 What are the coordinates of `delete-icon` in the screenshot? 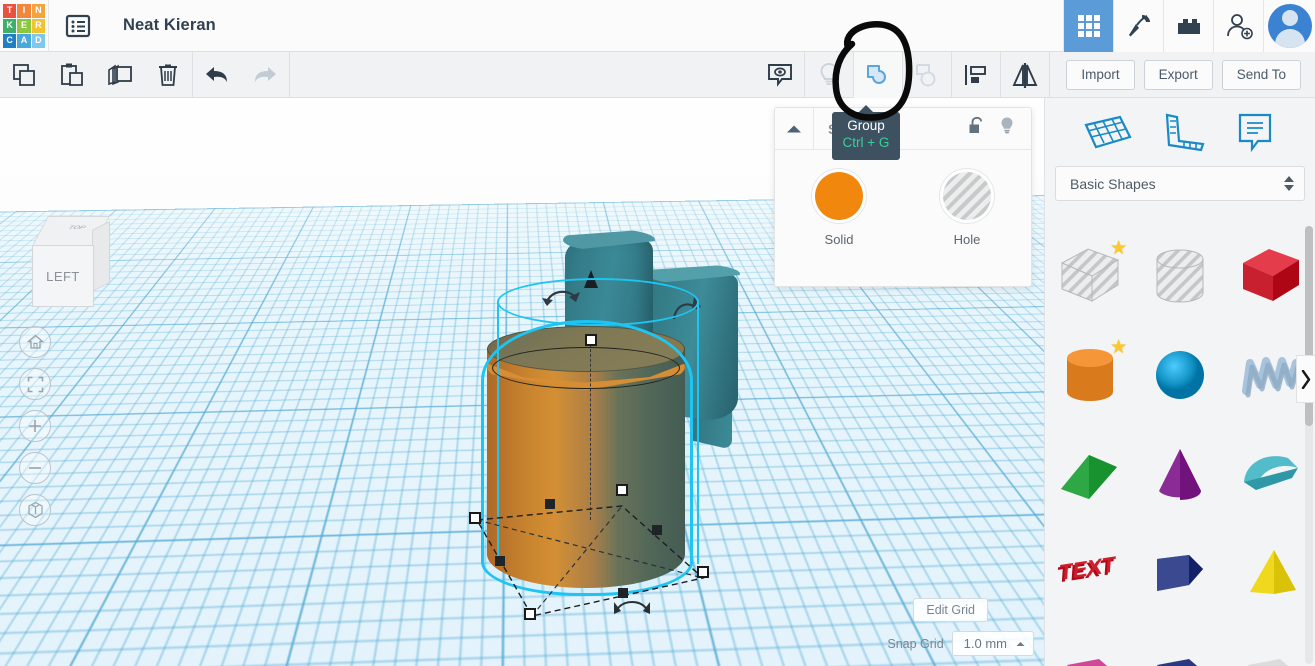 It's located at (168, 75).